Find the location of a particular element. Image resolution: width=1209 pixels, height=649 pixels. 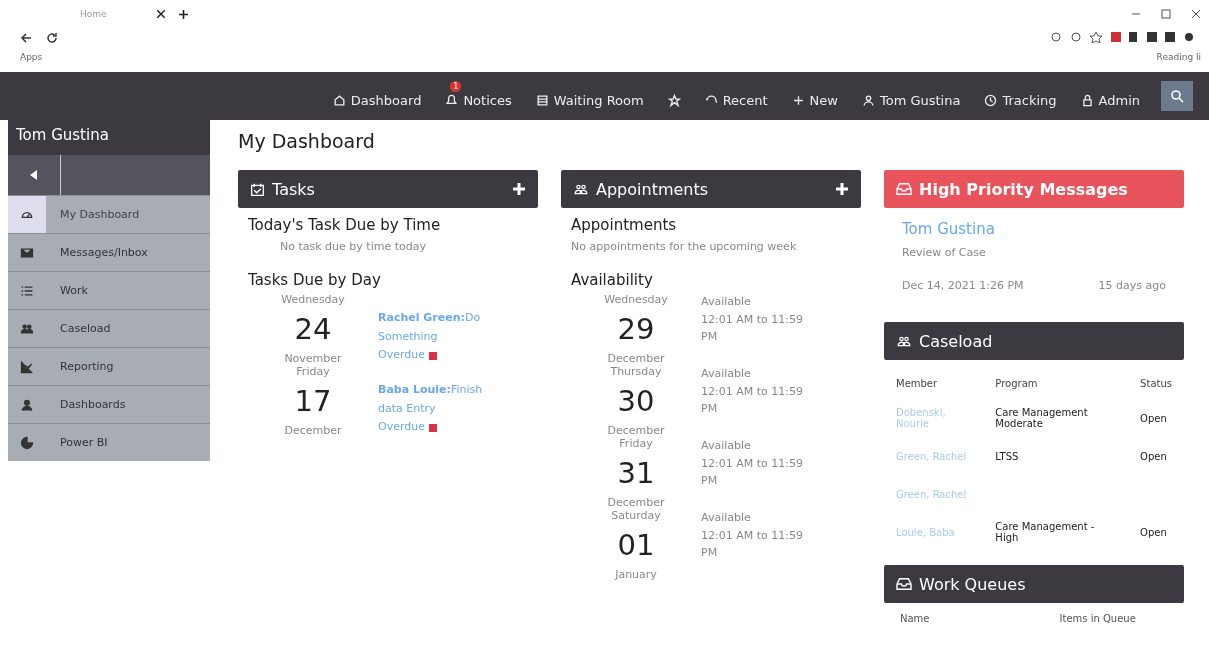

nav-link: Recent is located at coordinates (736, 96).